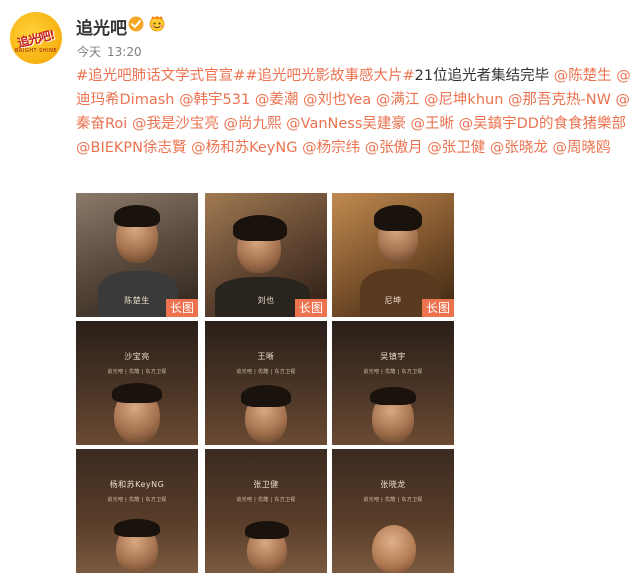 The width and height of the screenshot is (640, 577). What do you see at coordinates (157, 23) in the screenshot?
I see `vip-emoji-icon` at bounding box center [157, 23].